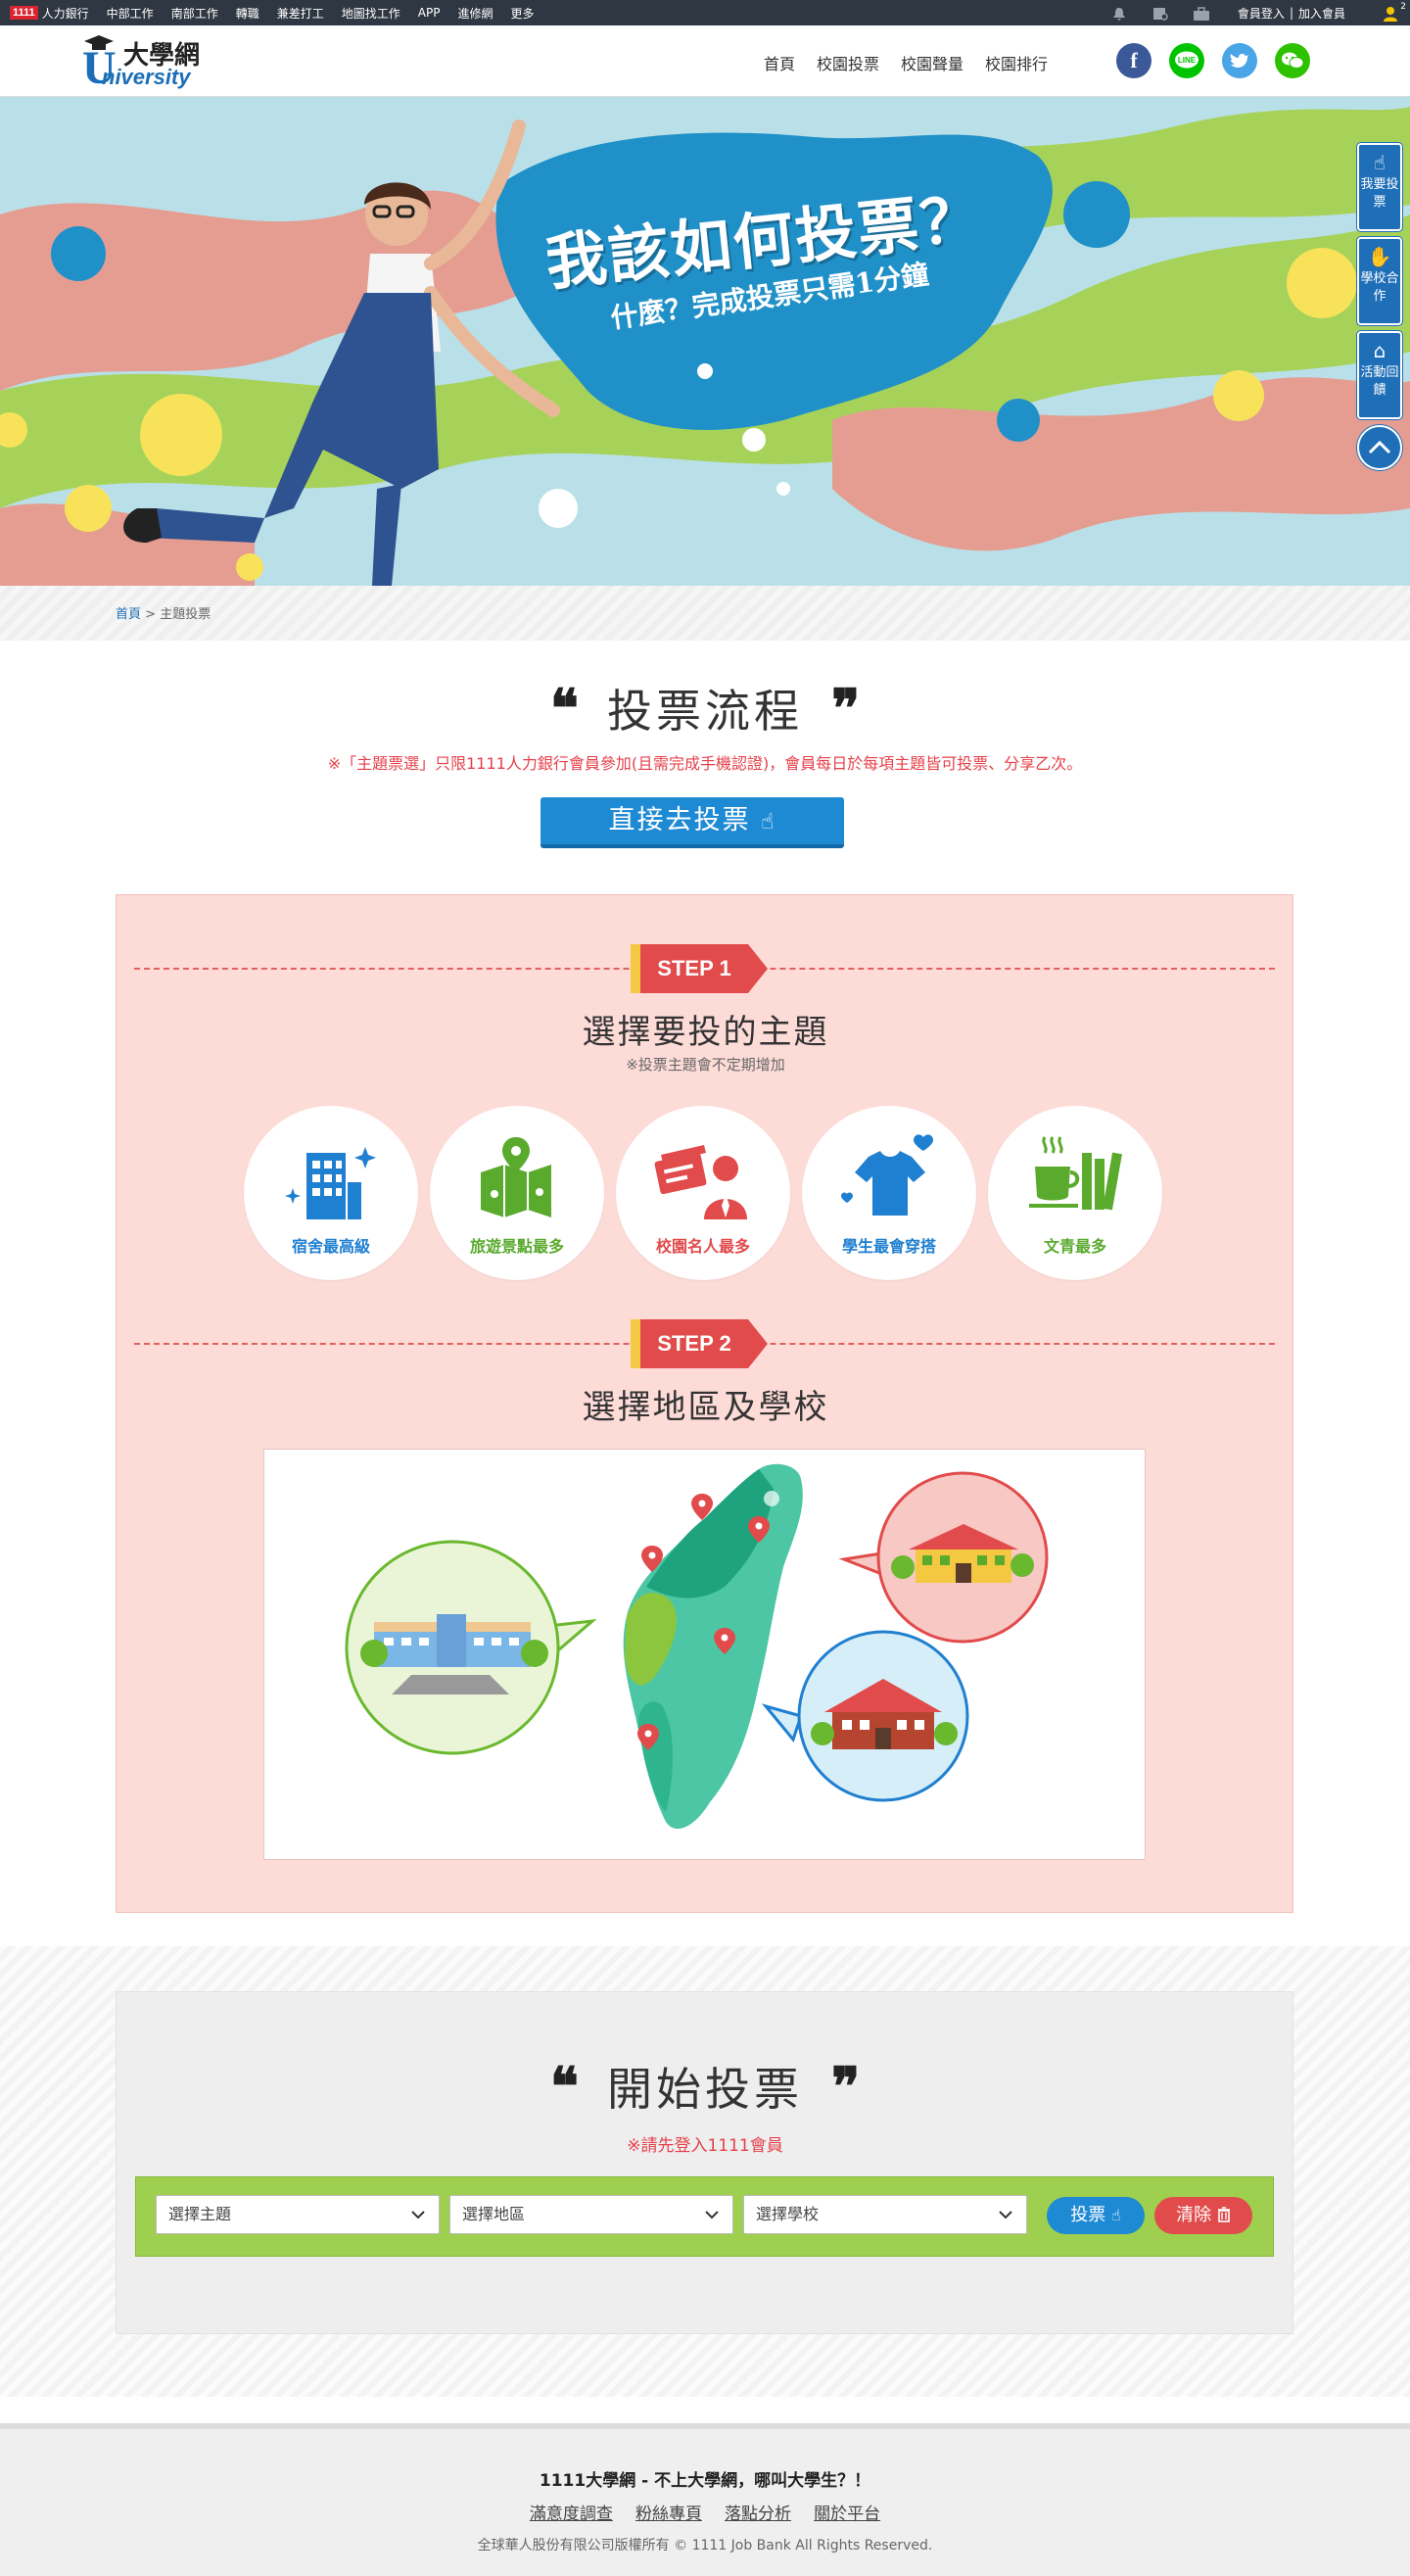 The height and width of the screenshot is (2576, 1410). What do you see at coordinates (704, 2162) in the screenshot?
I see `vote-panel` at bounding box center [704, 2162].